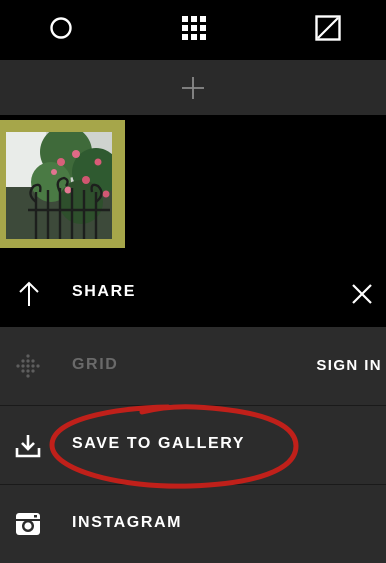 The image size is (386, 563). I want to click on save-to-gallery-option: SAVE TO GALLERY, so click(193, 445).